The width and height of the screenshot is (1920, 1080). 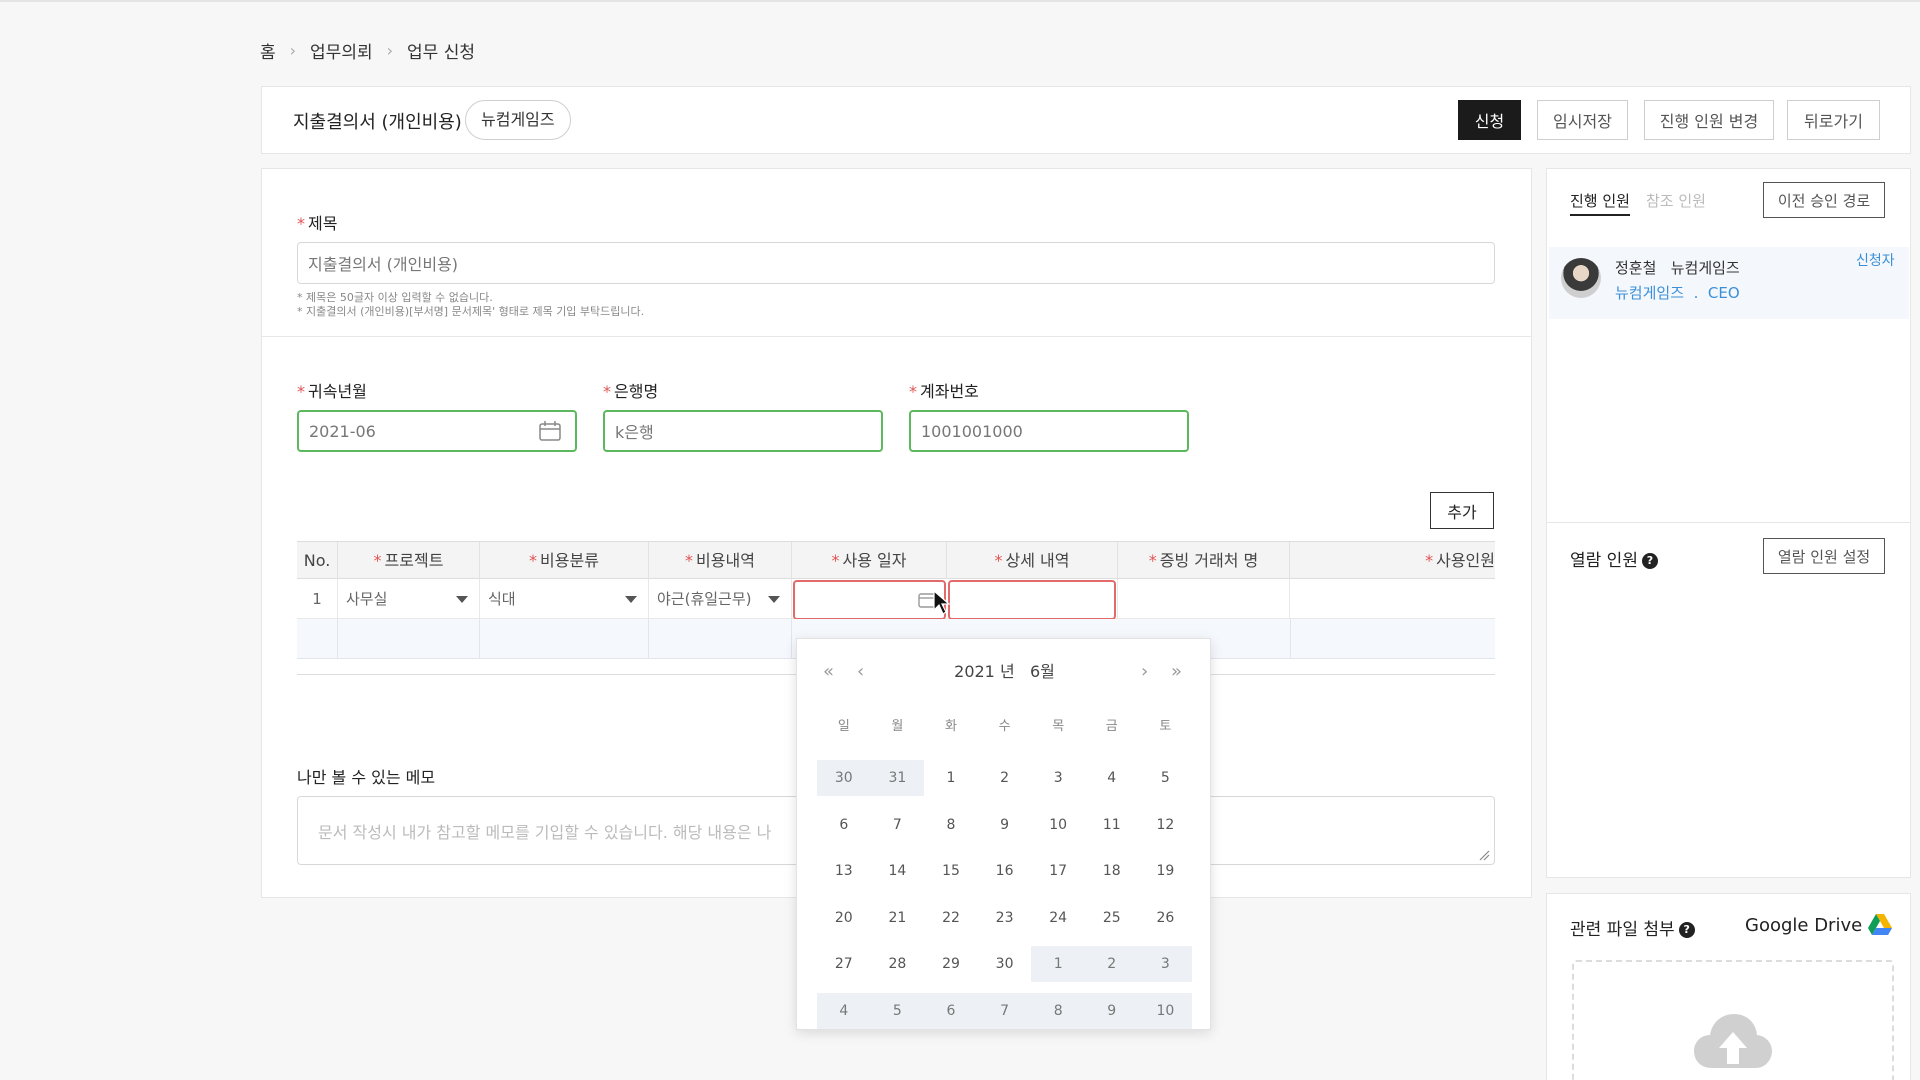 I want to click on calendar-day-label: 7, so click(x=1004, y=1010).